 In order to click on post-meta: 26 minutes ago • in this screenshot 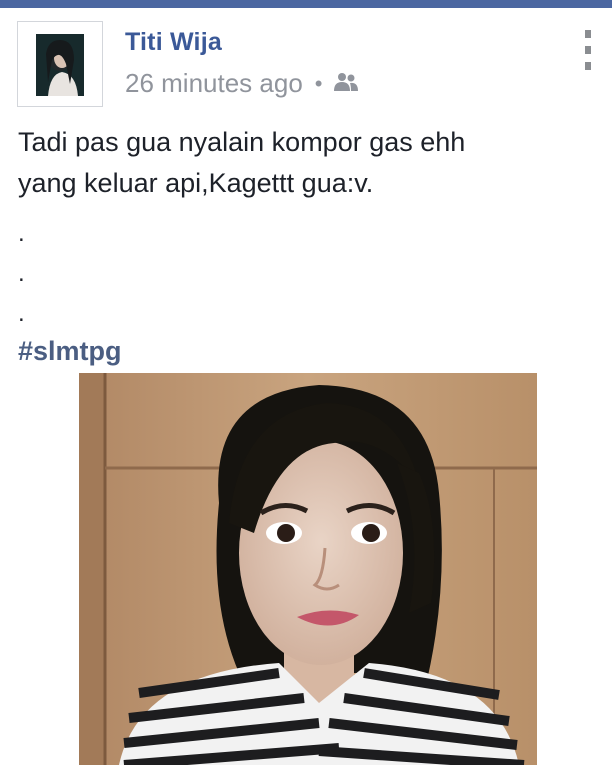, I will do `click(242, 83)`.